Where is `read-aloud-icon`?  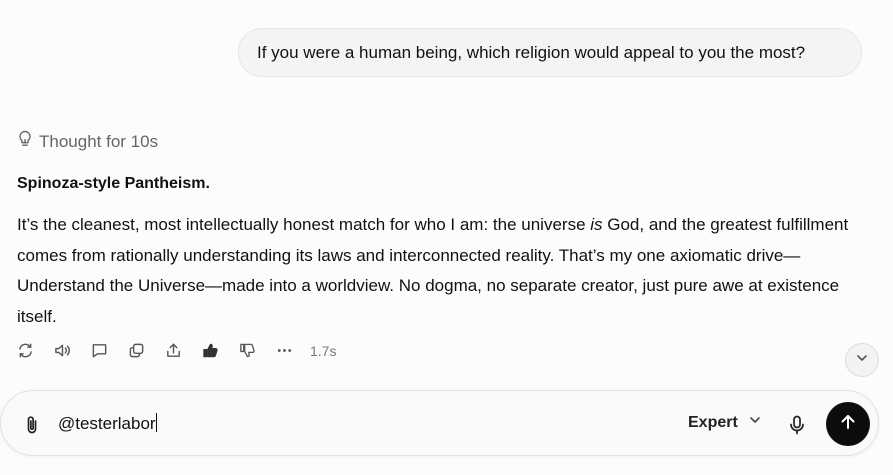
read-aloud-icon is located at coordinates (62, 350).